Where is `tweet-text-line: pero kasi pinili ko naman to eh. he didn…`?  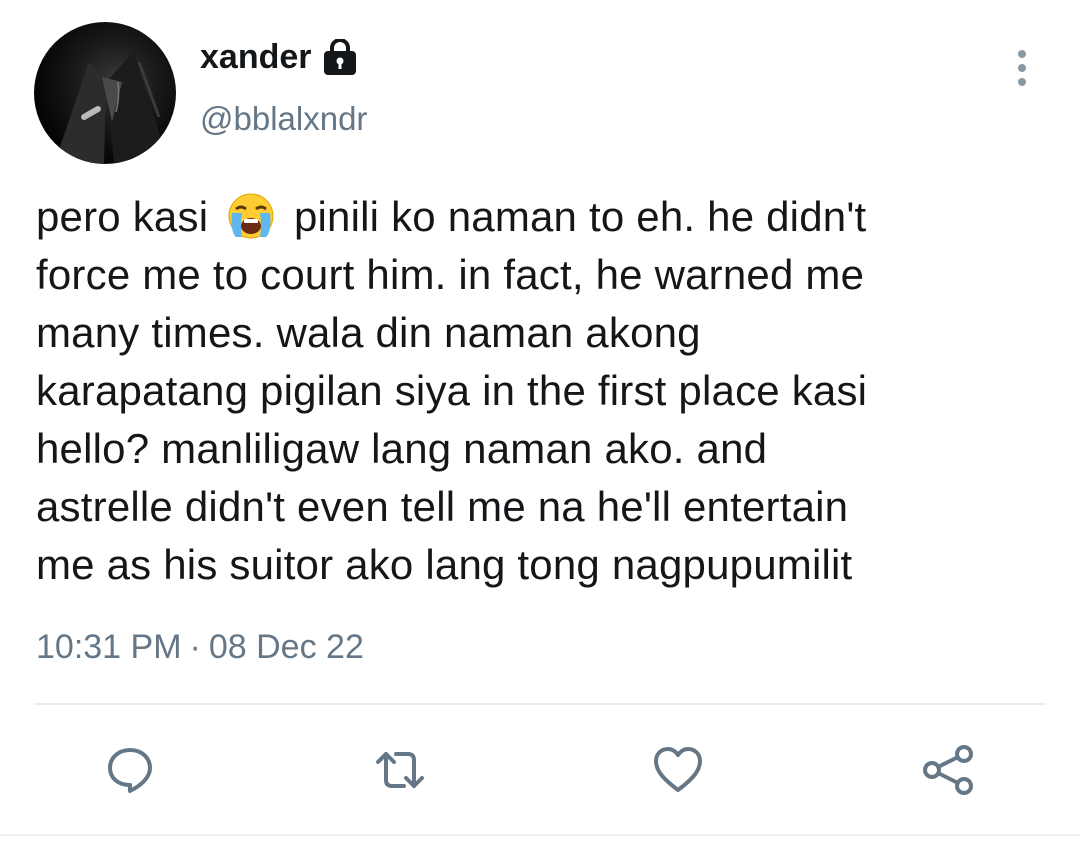
tweet-text-line: pero kasi pinili ko naman to eh. he didn… is located at coordinates (541, 217).